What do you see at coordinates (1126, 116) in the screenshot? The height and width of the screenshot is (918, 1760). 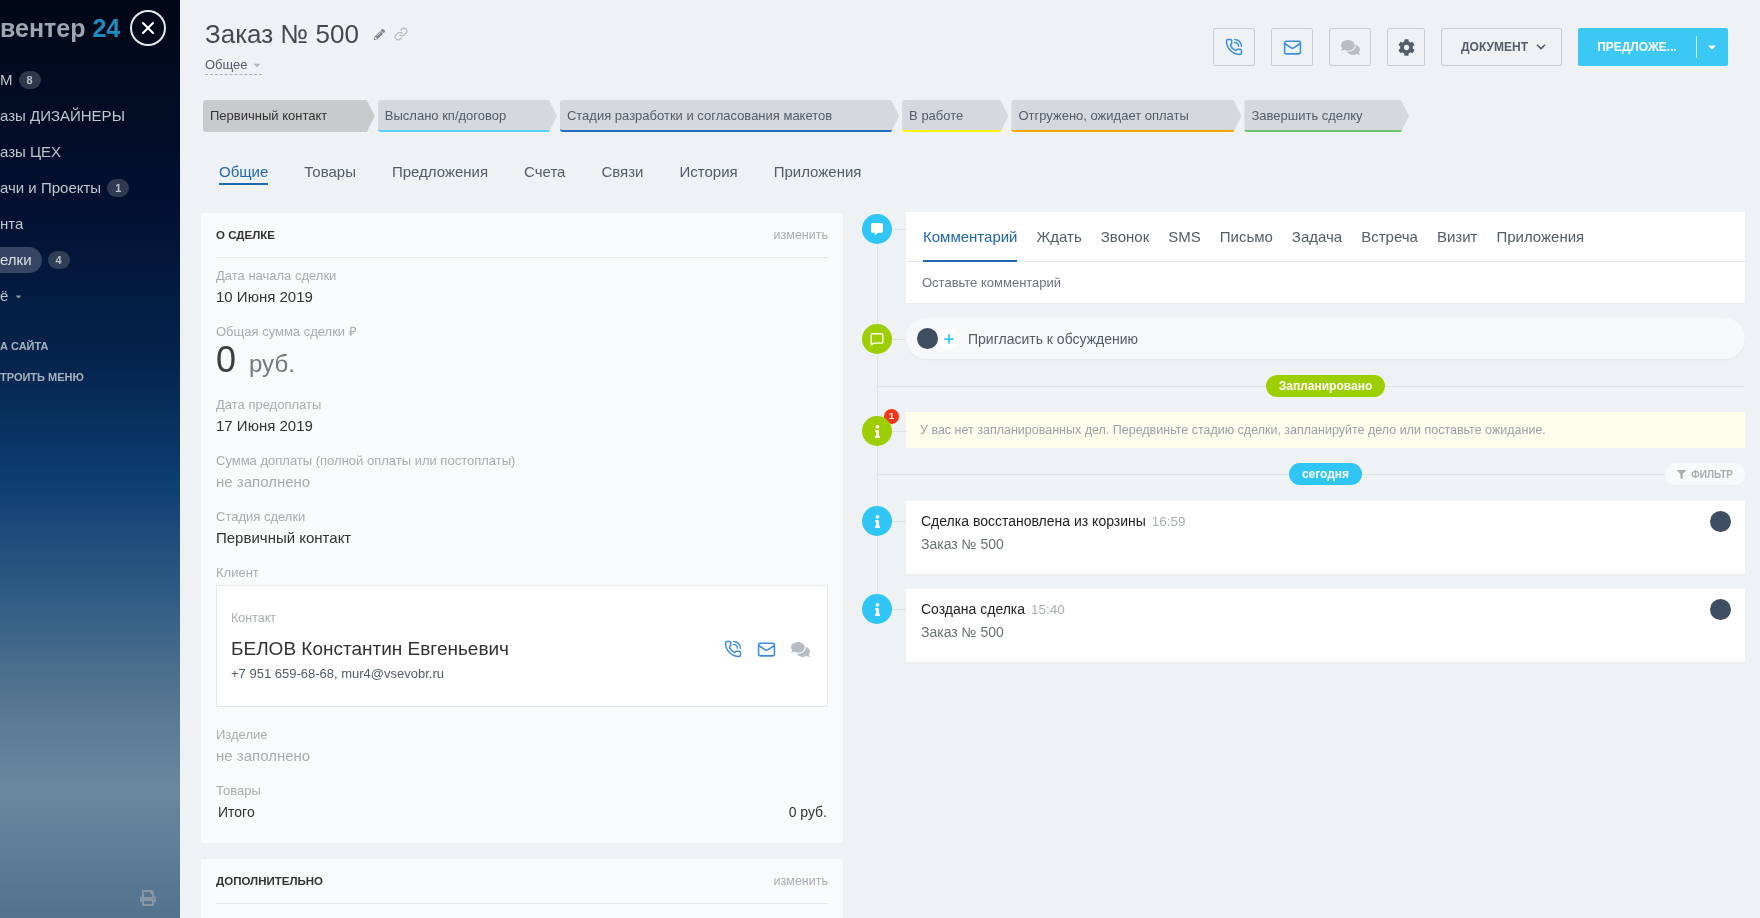 I see `stage-step: Отгружено, ожидает оплаты` at bounding box center [1126, 116].